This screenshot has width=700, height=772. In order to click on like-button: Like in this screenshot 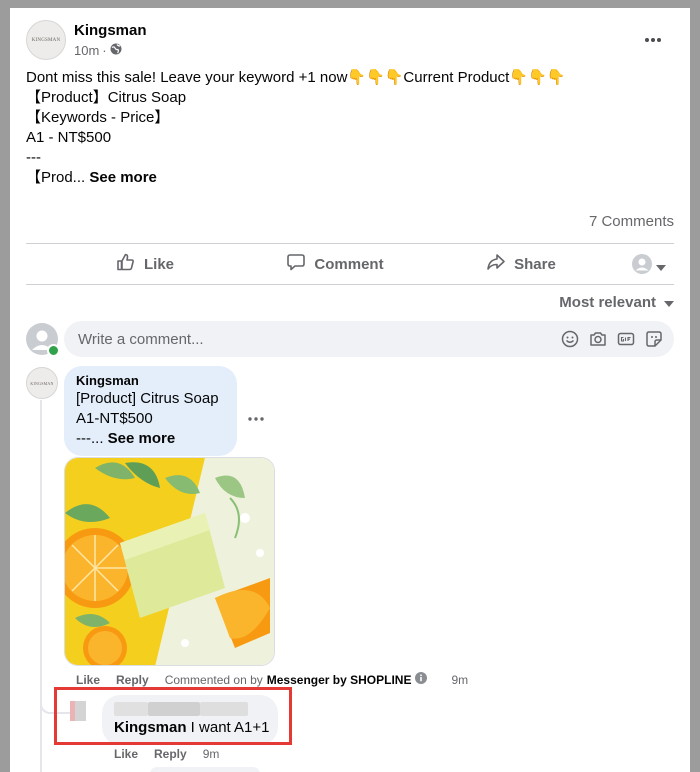, I will do `click(145, 264)`.